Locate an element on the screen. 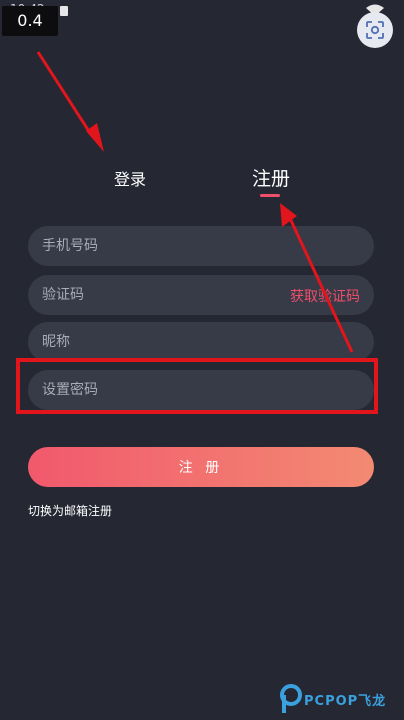 The width and height of the screenshot is (404, 720). phone-field is located at coordinates (201, 246).